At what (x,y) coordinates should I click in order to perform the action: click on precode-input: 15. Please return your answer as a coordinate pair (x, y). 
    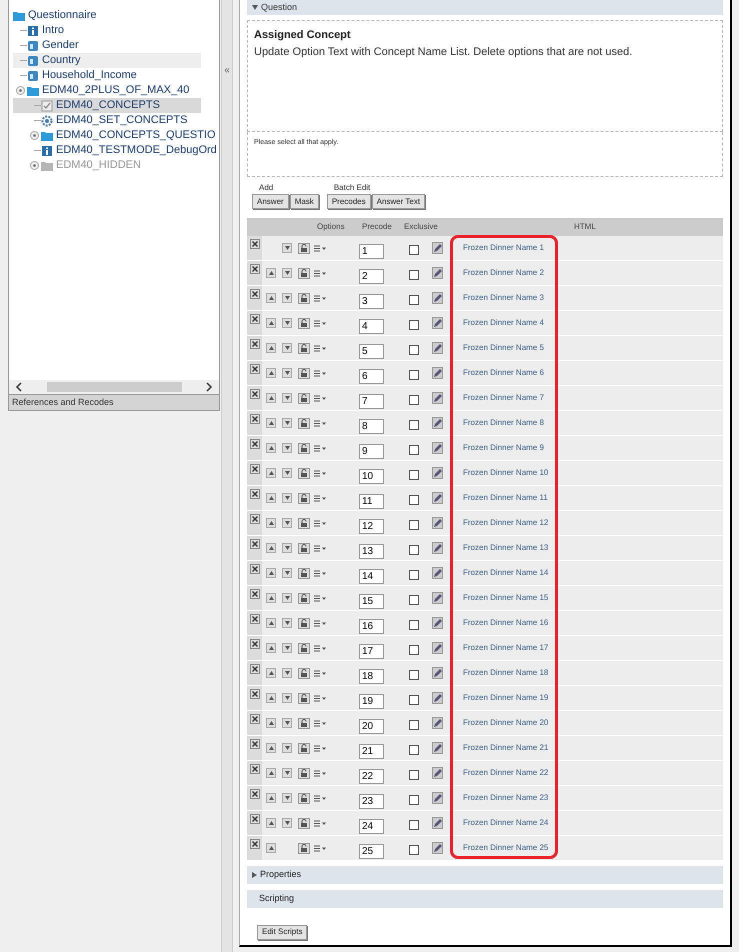
    Looking at the image, I should click on (371, 601).